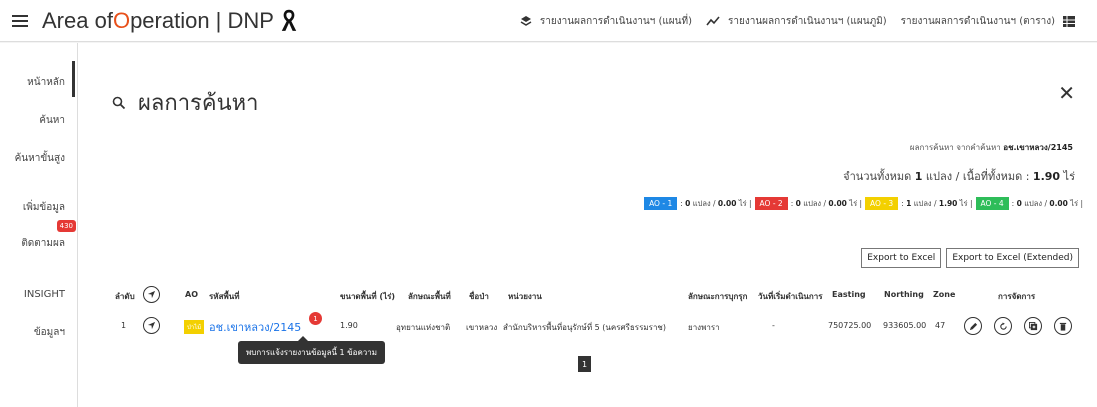 Image resolution: width=1097 pixels, height=407 pixels. I want to click on hamburger-menu-icon, so click(20, 20).